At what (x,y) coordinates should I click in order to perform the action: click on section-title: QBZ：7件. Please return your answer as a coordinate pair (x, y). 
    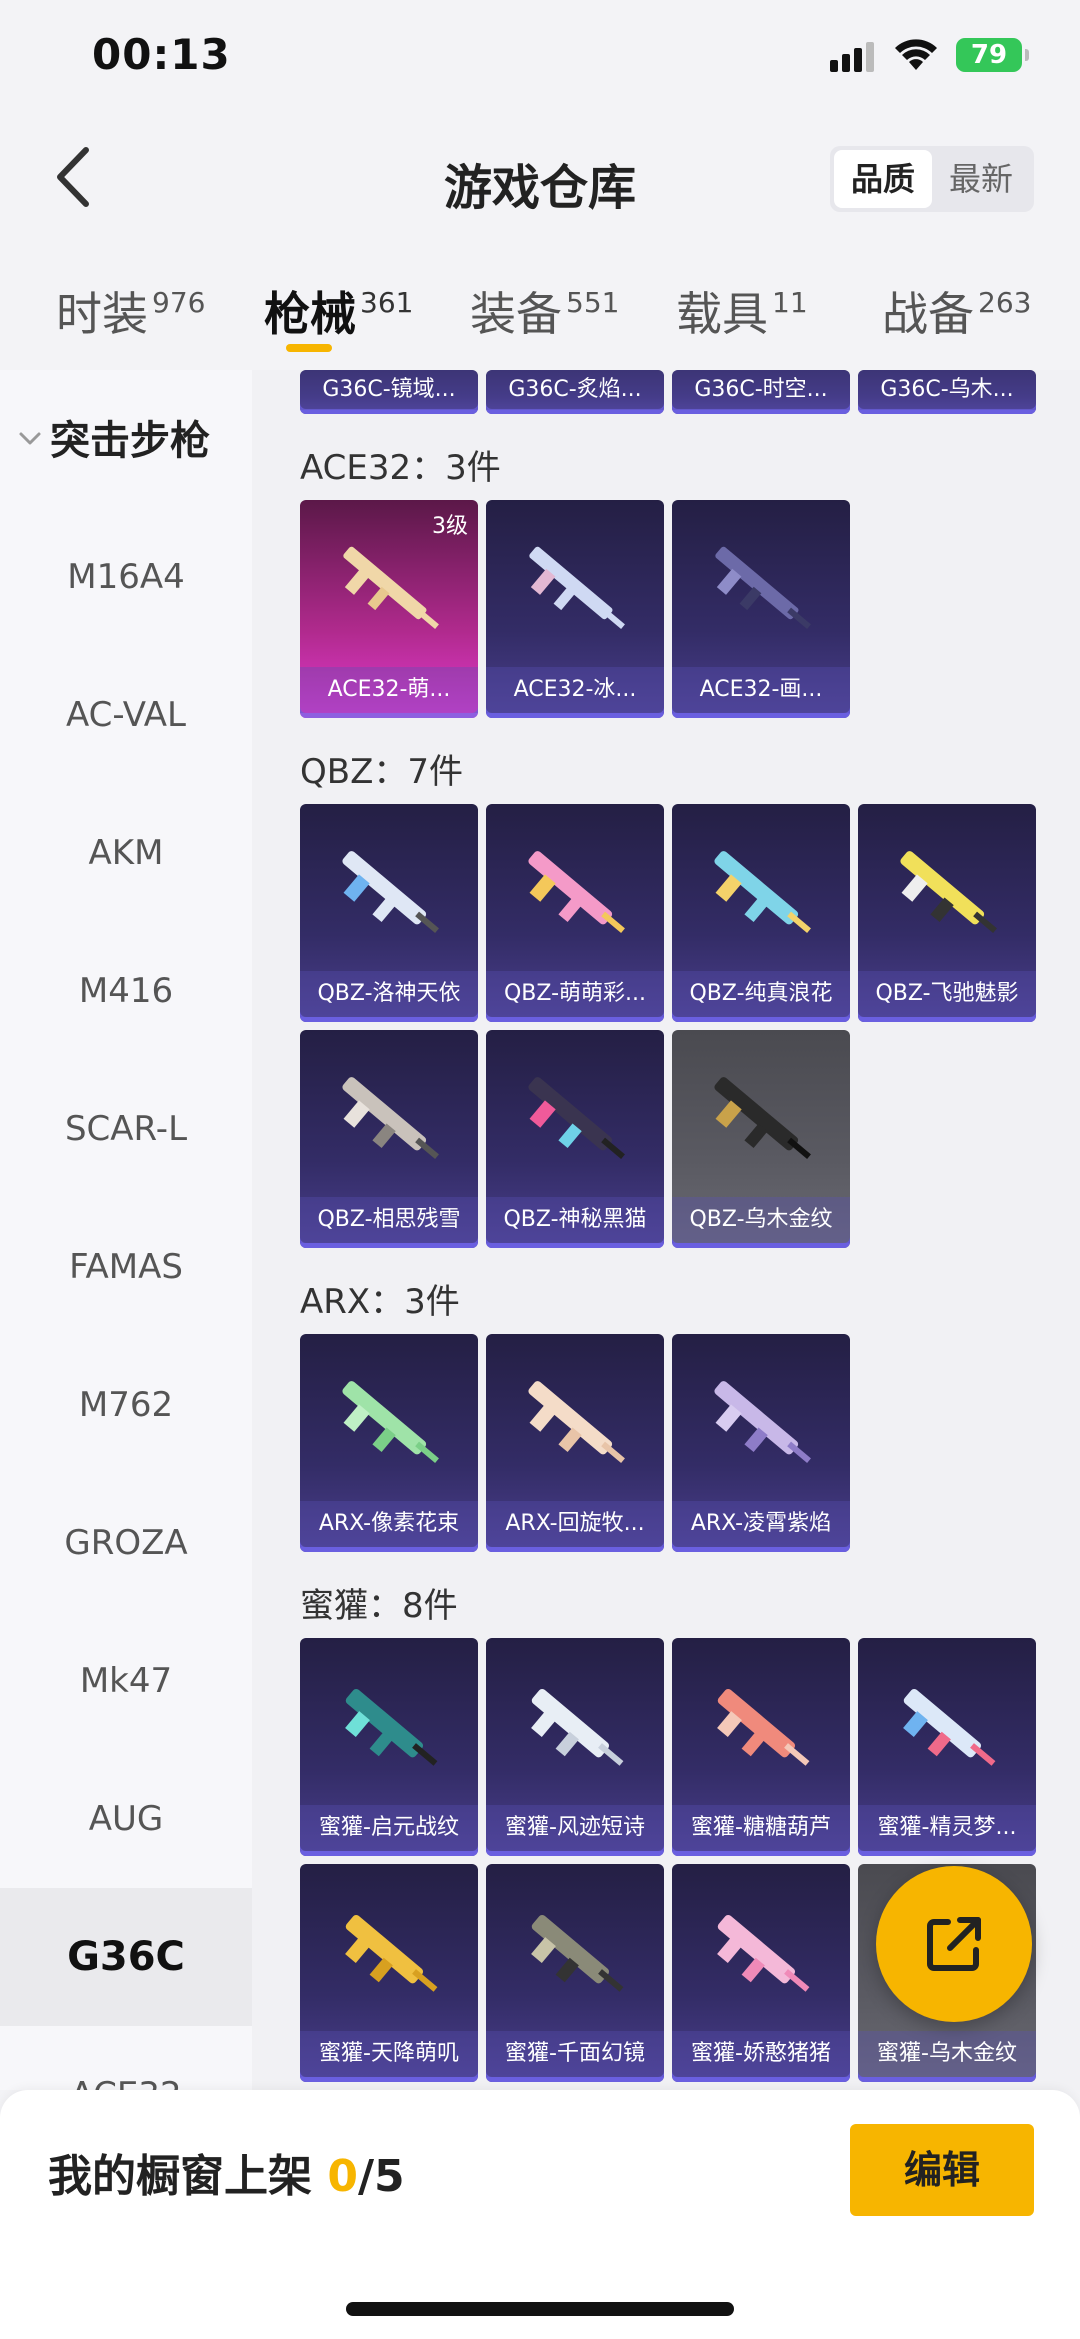
    Looking at the image, I should click on (382, 772).